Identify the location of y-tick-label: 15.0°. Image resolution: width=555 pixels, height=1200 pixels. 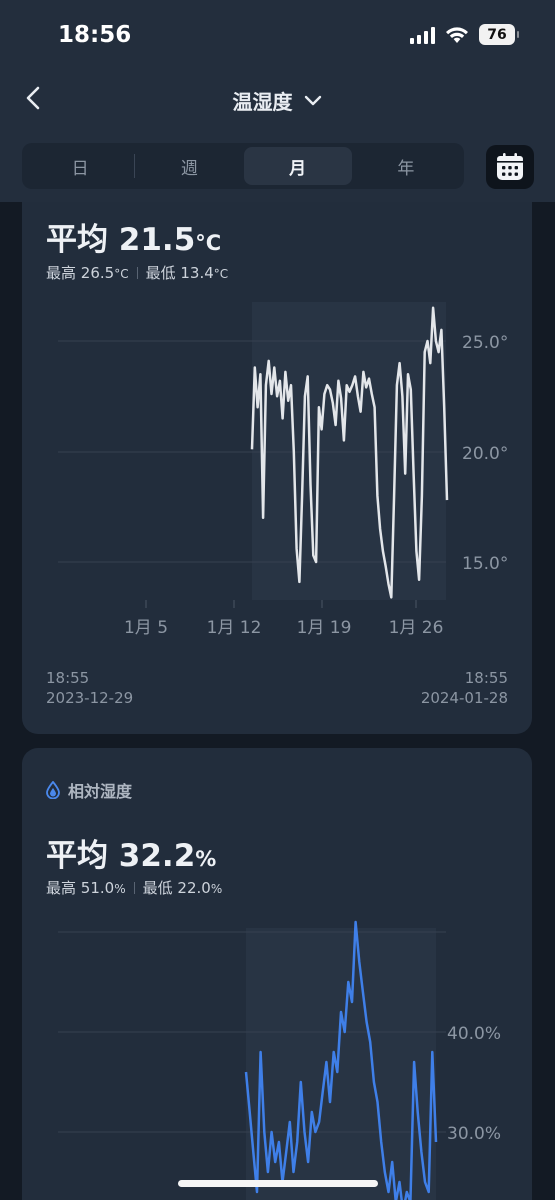
(485, 564).